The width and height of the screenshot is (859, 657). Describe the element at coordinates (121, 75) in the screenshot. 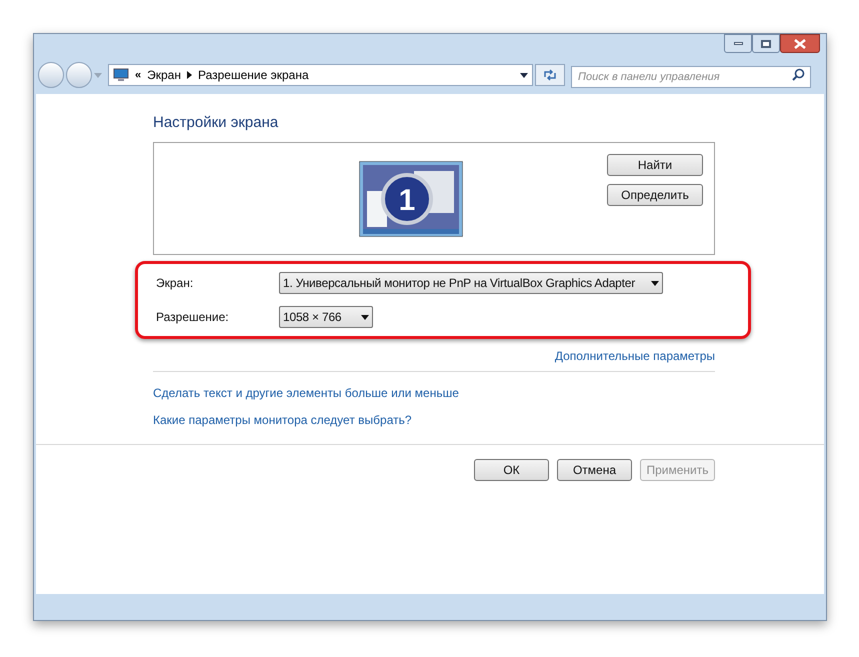

I see `monitor-icon` at that location.